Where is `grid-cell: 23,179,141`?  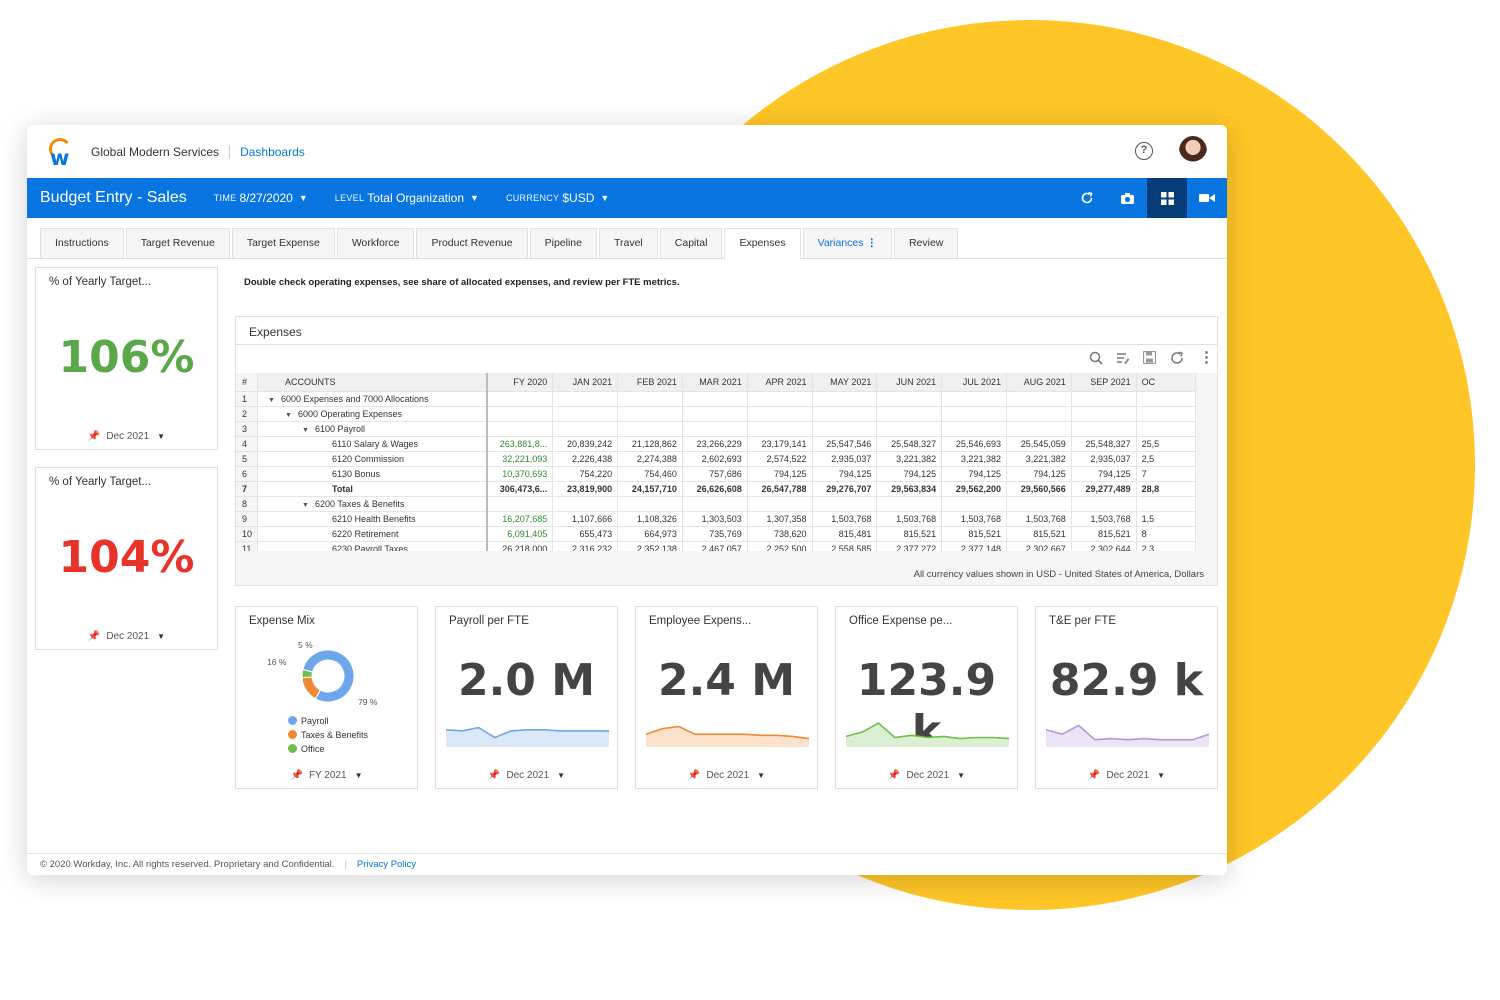 grid-cell: 23,179,141 is located at coordinates (780, 444).